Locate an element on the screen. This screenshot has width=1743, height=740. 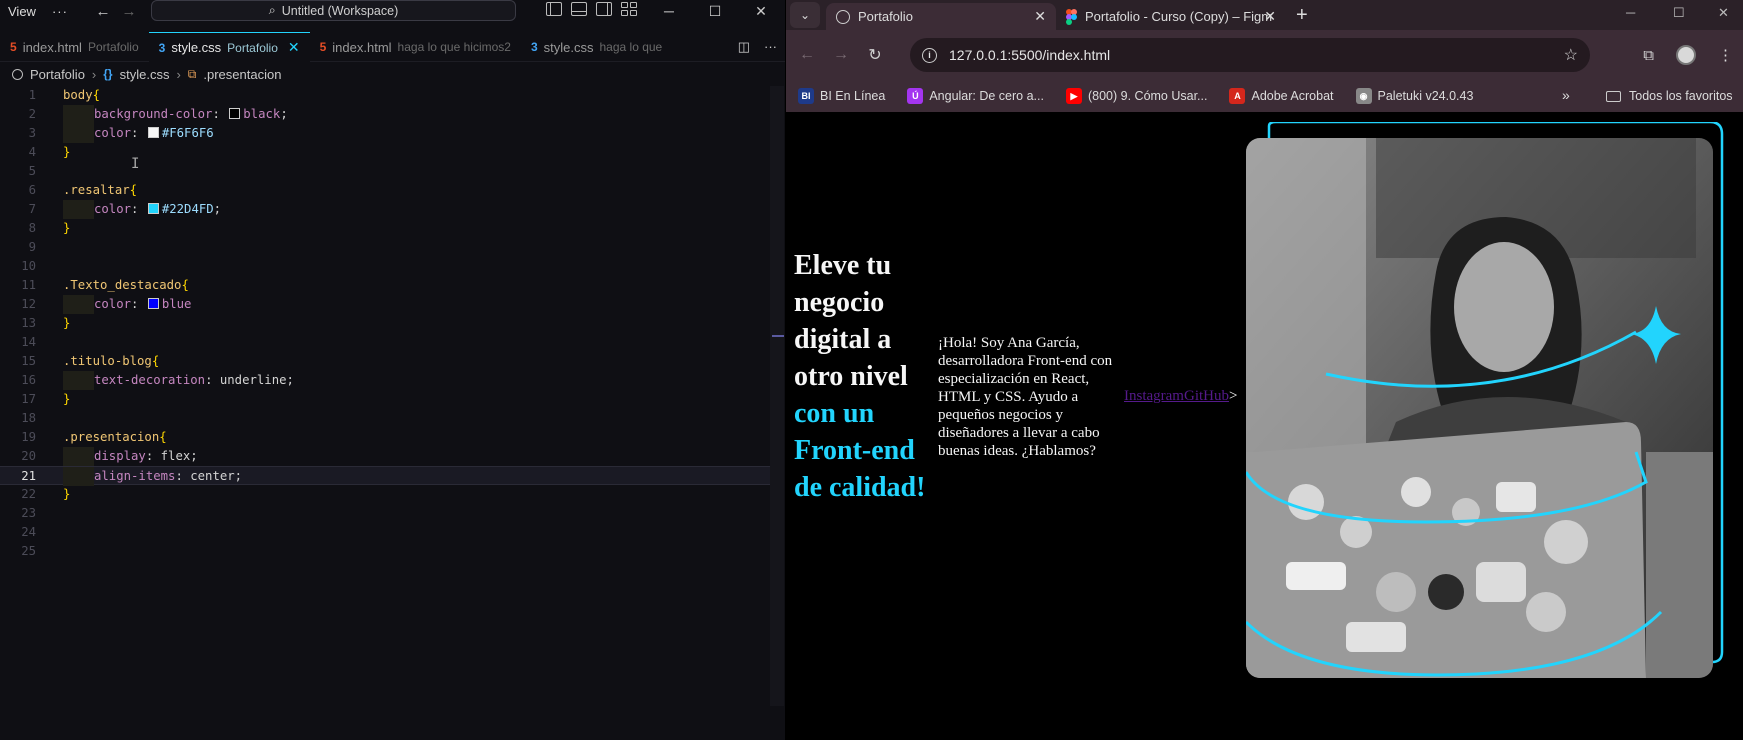
toggle-primary-sidebar-icon is located at coordinates (554, 9).